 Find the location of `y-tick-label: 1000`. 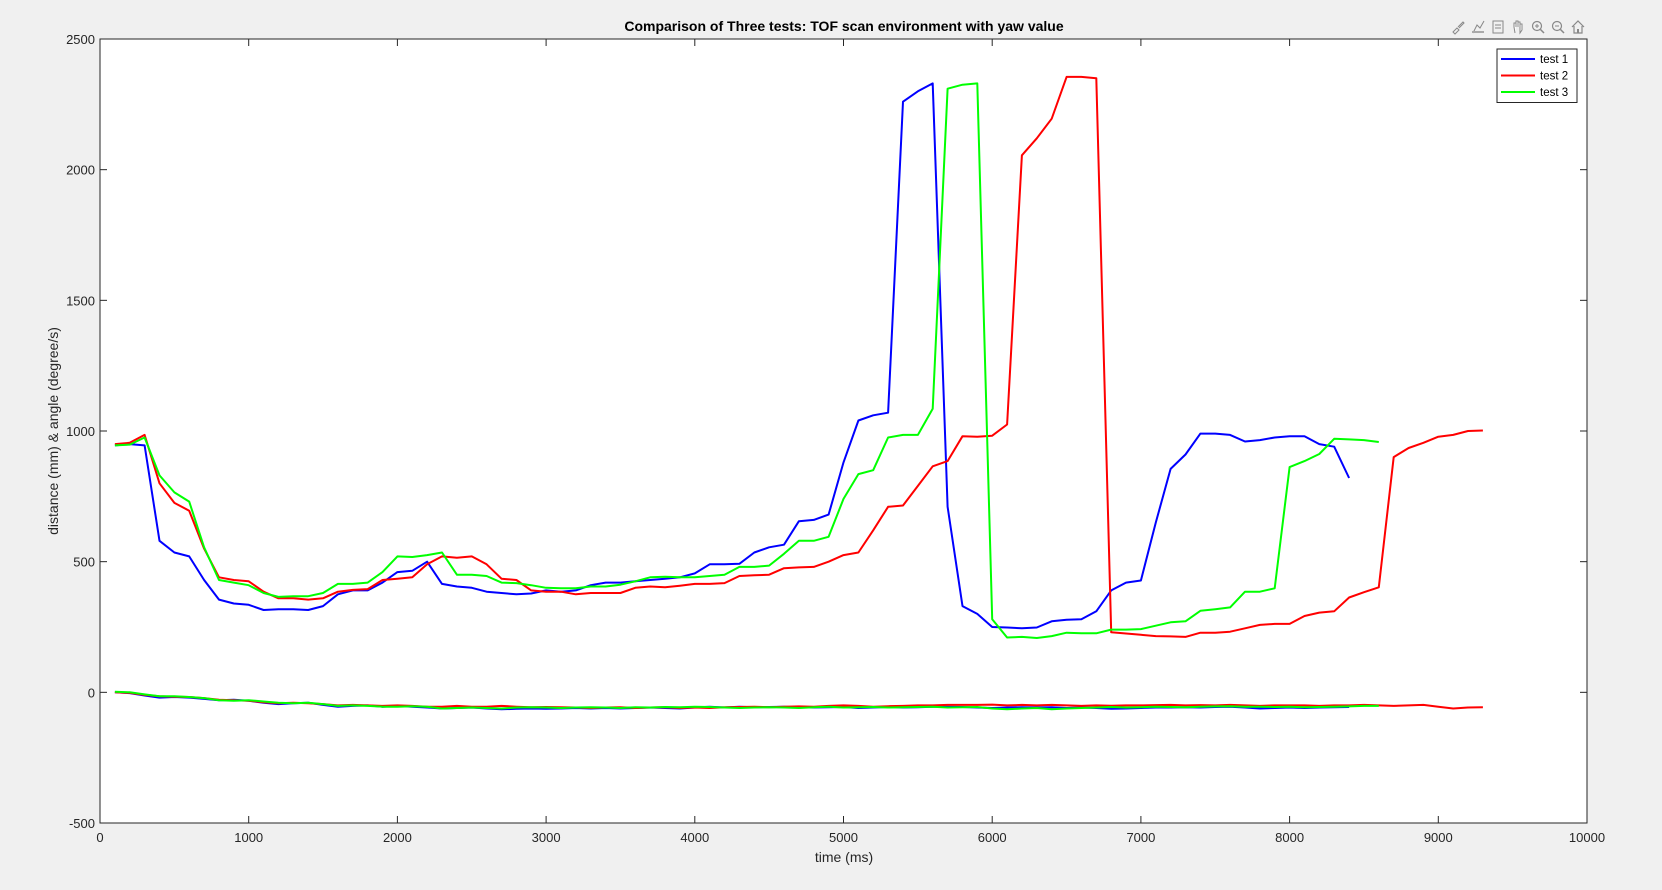

y-tick-label: 1000 is located at coordinates (80, 431).